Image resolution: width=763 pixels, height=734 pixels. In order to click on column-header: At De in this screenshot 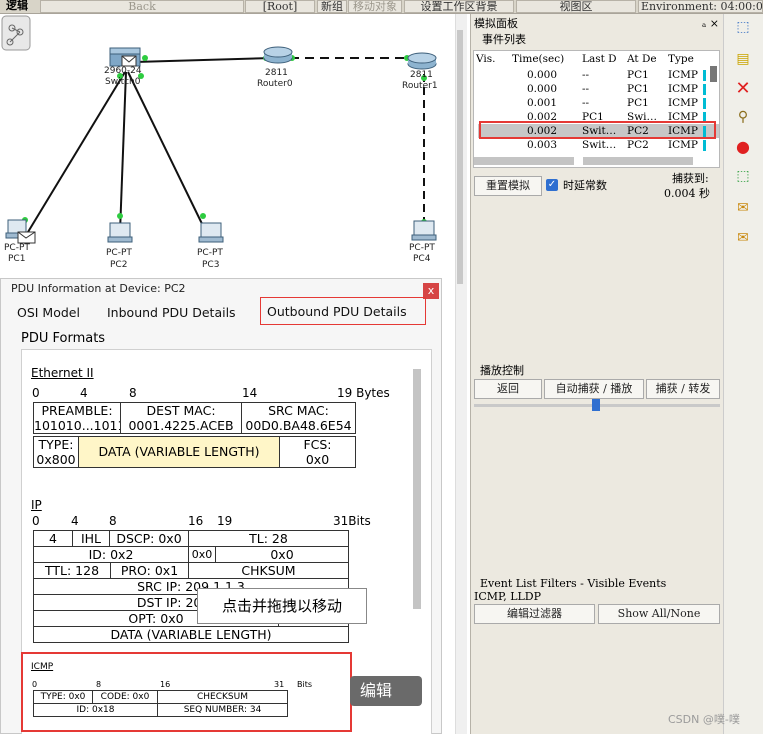, I will do `click(646, 59)`.